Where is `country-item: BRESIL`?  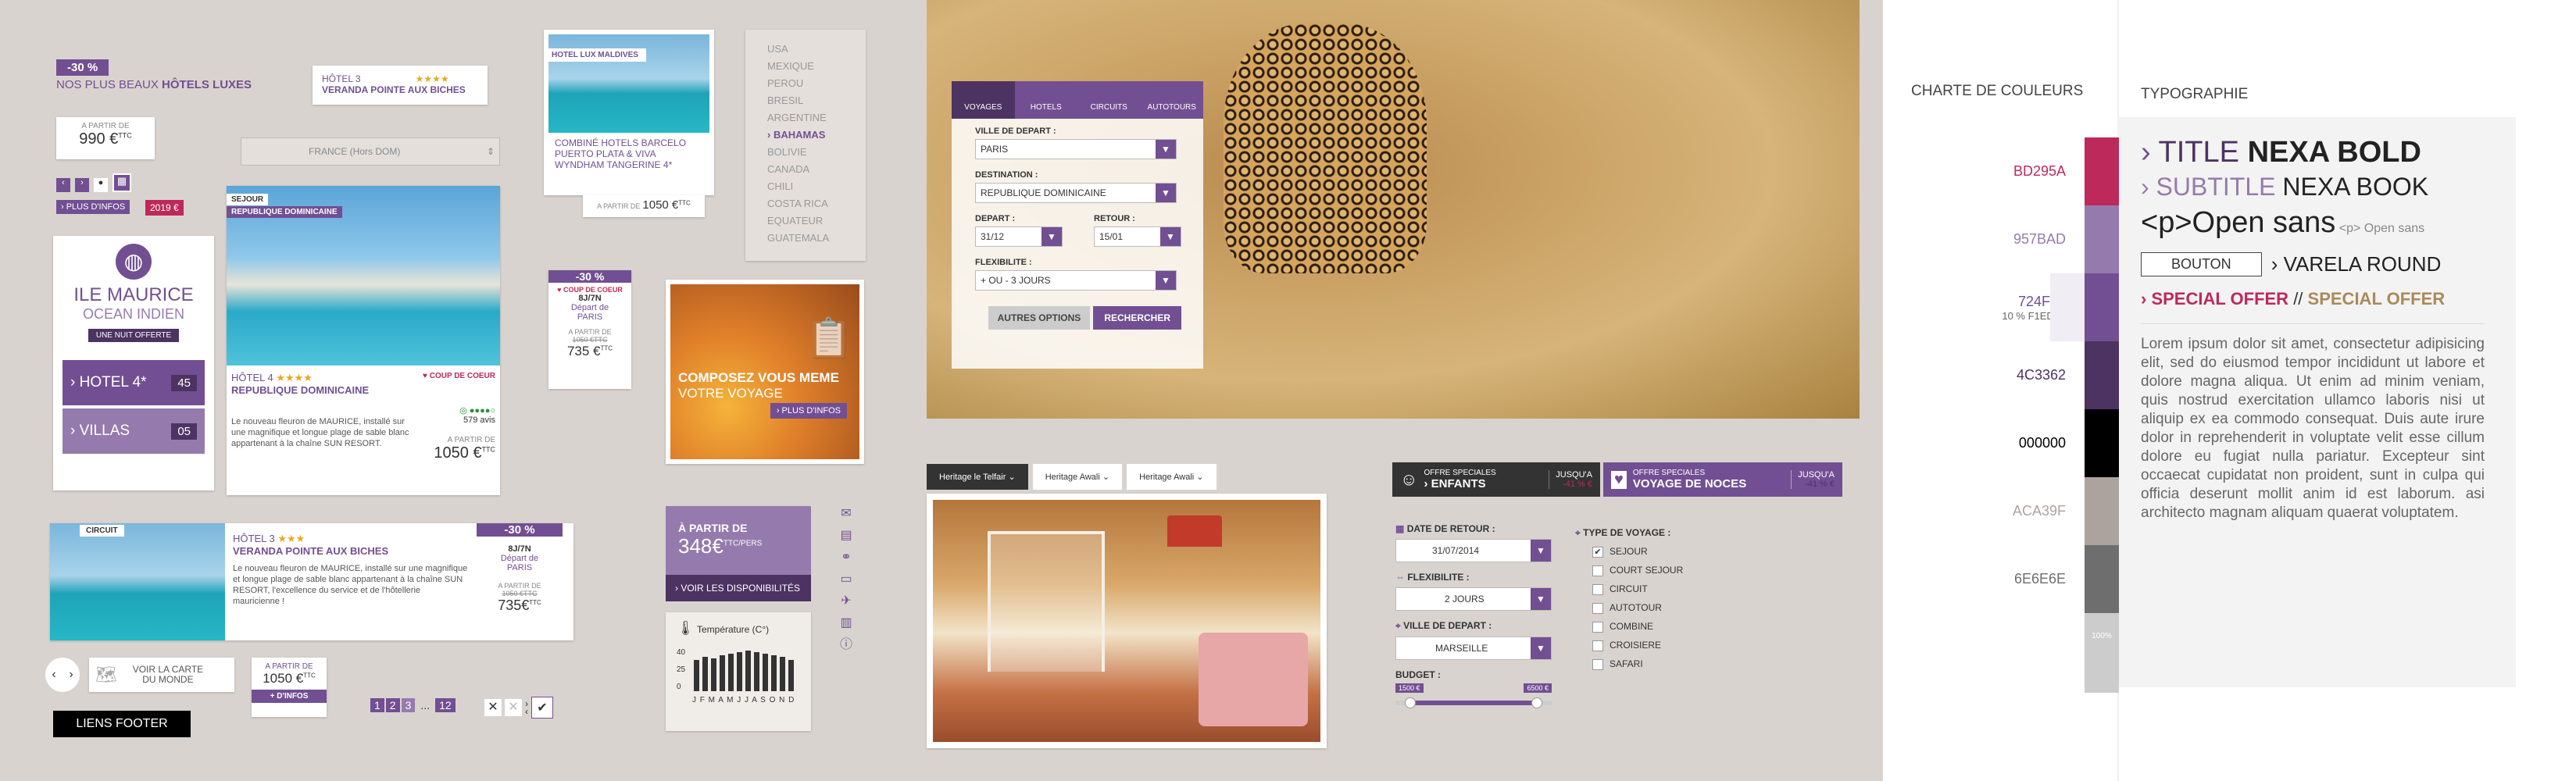 country-item: BRESIL is located at coordinates (806, 100).